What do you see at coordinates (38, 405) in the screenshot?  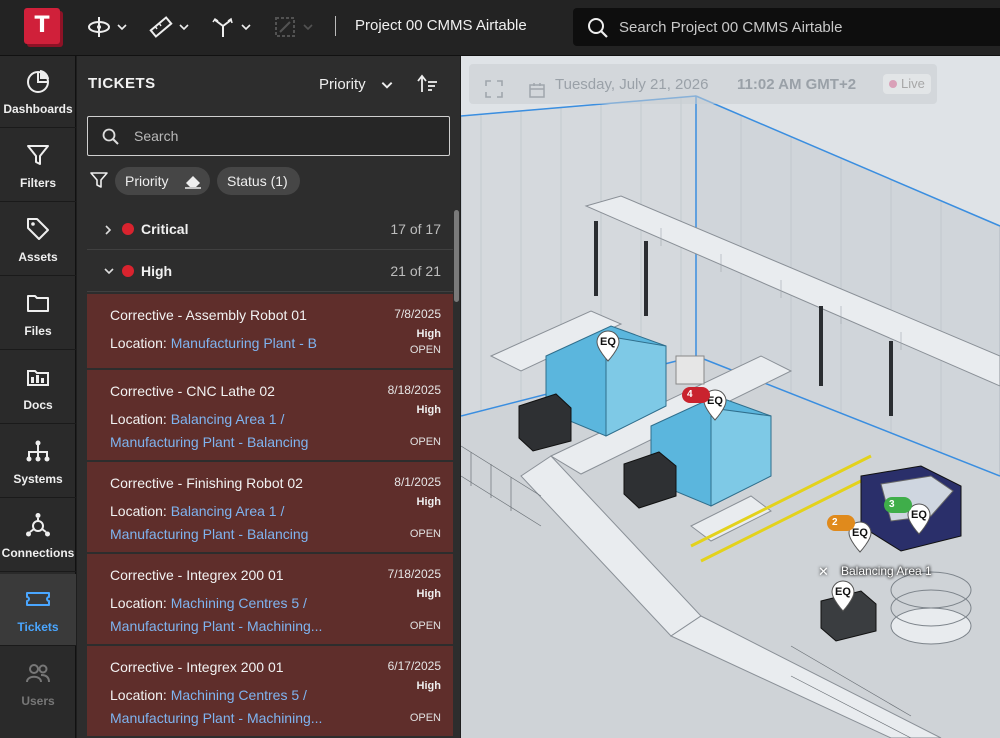 I see `nav-label: Docs` at bounding box center [38, 405].